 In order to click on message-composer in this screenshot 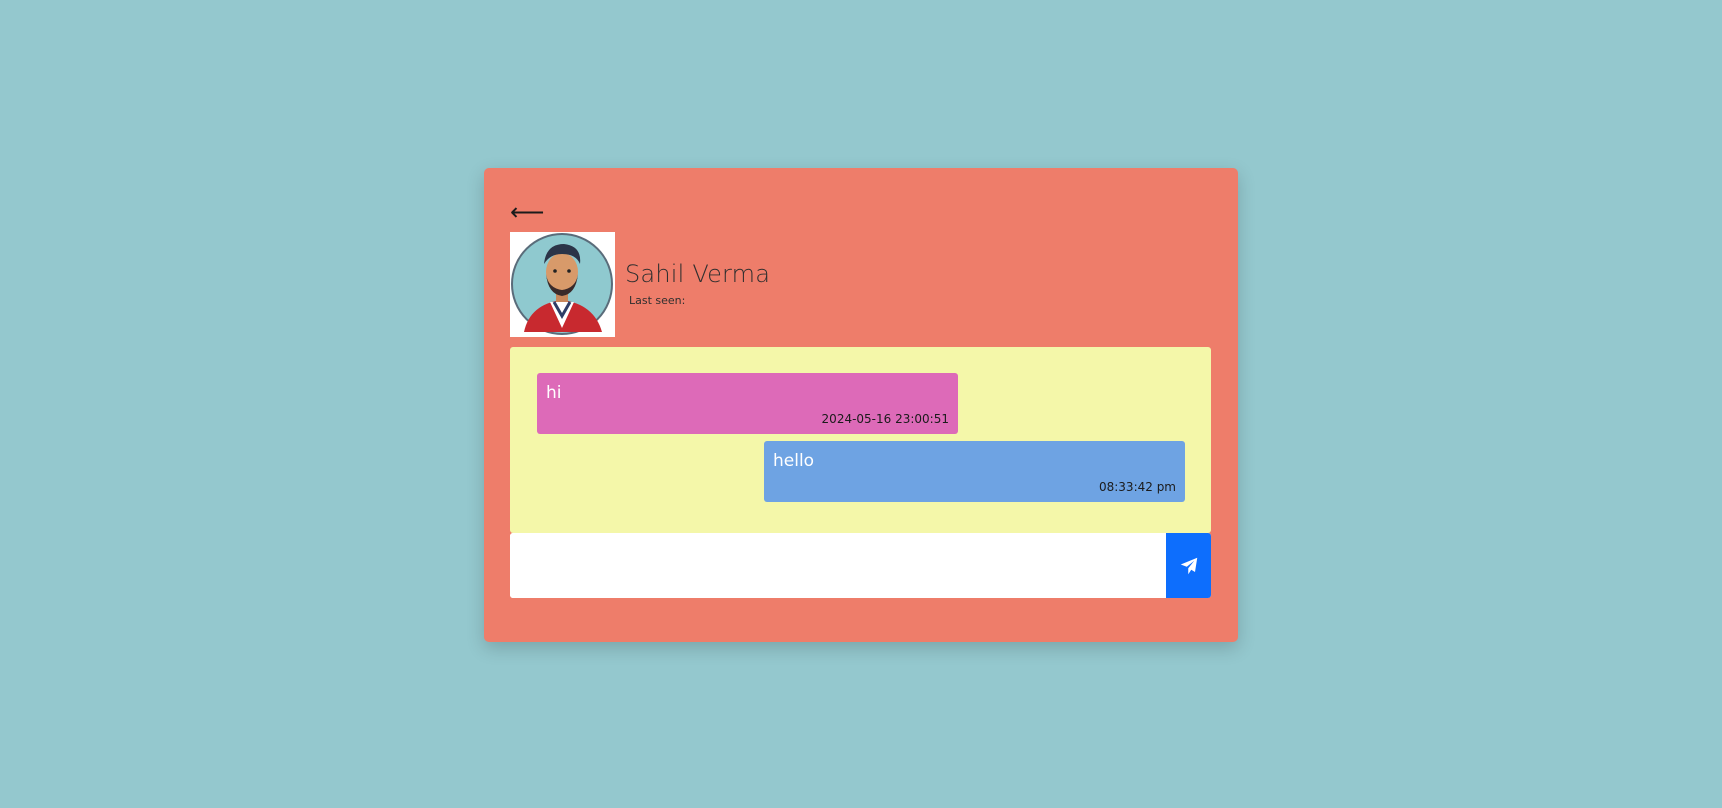, I will do `click(860, 565)`.